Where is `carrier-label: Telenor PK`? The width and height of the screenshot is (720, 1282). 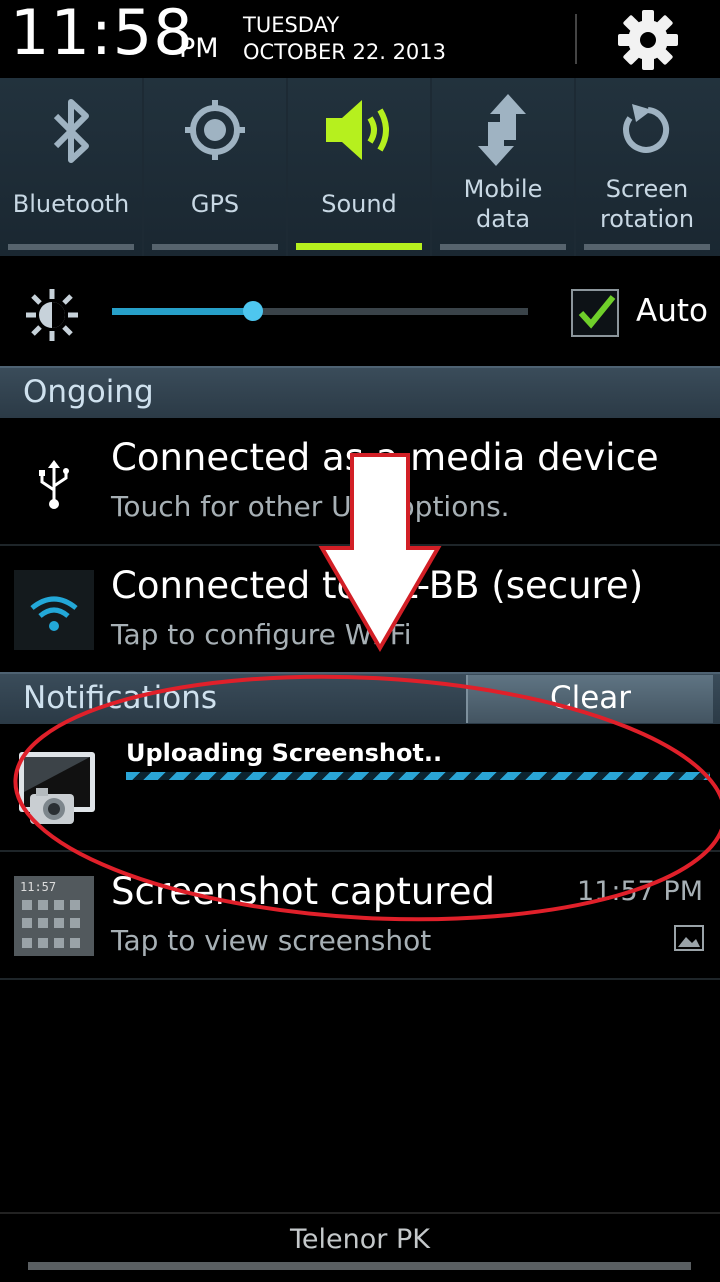
carrier-label: Telenor PK is located at coordinates (360, 1239).